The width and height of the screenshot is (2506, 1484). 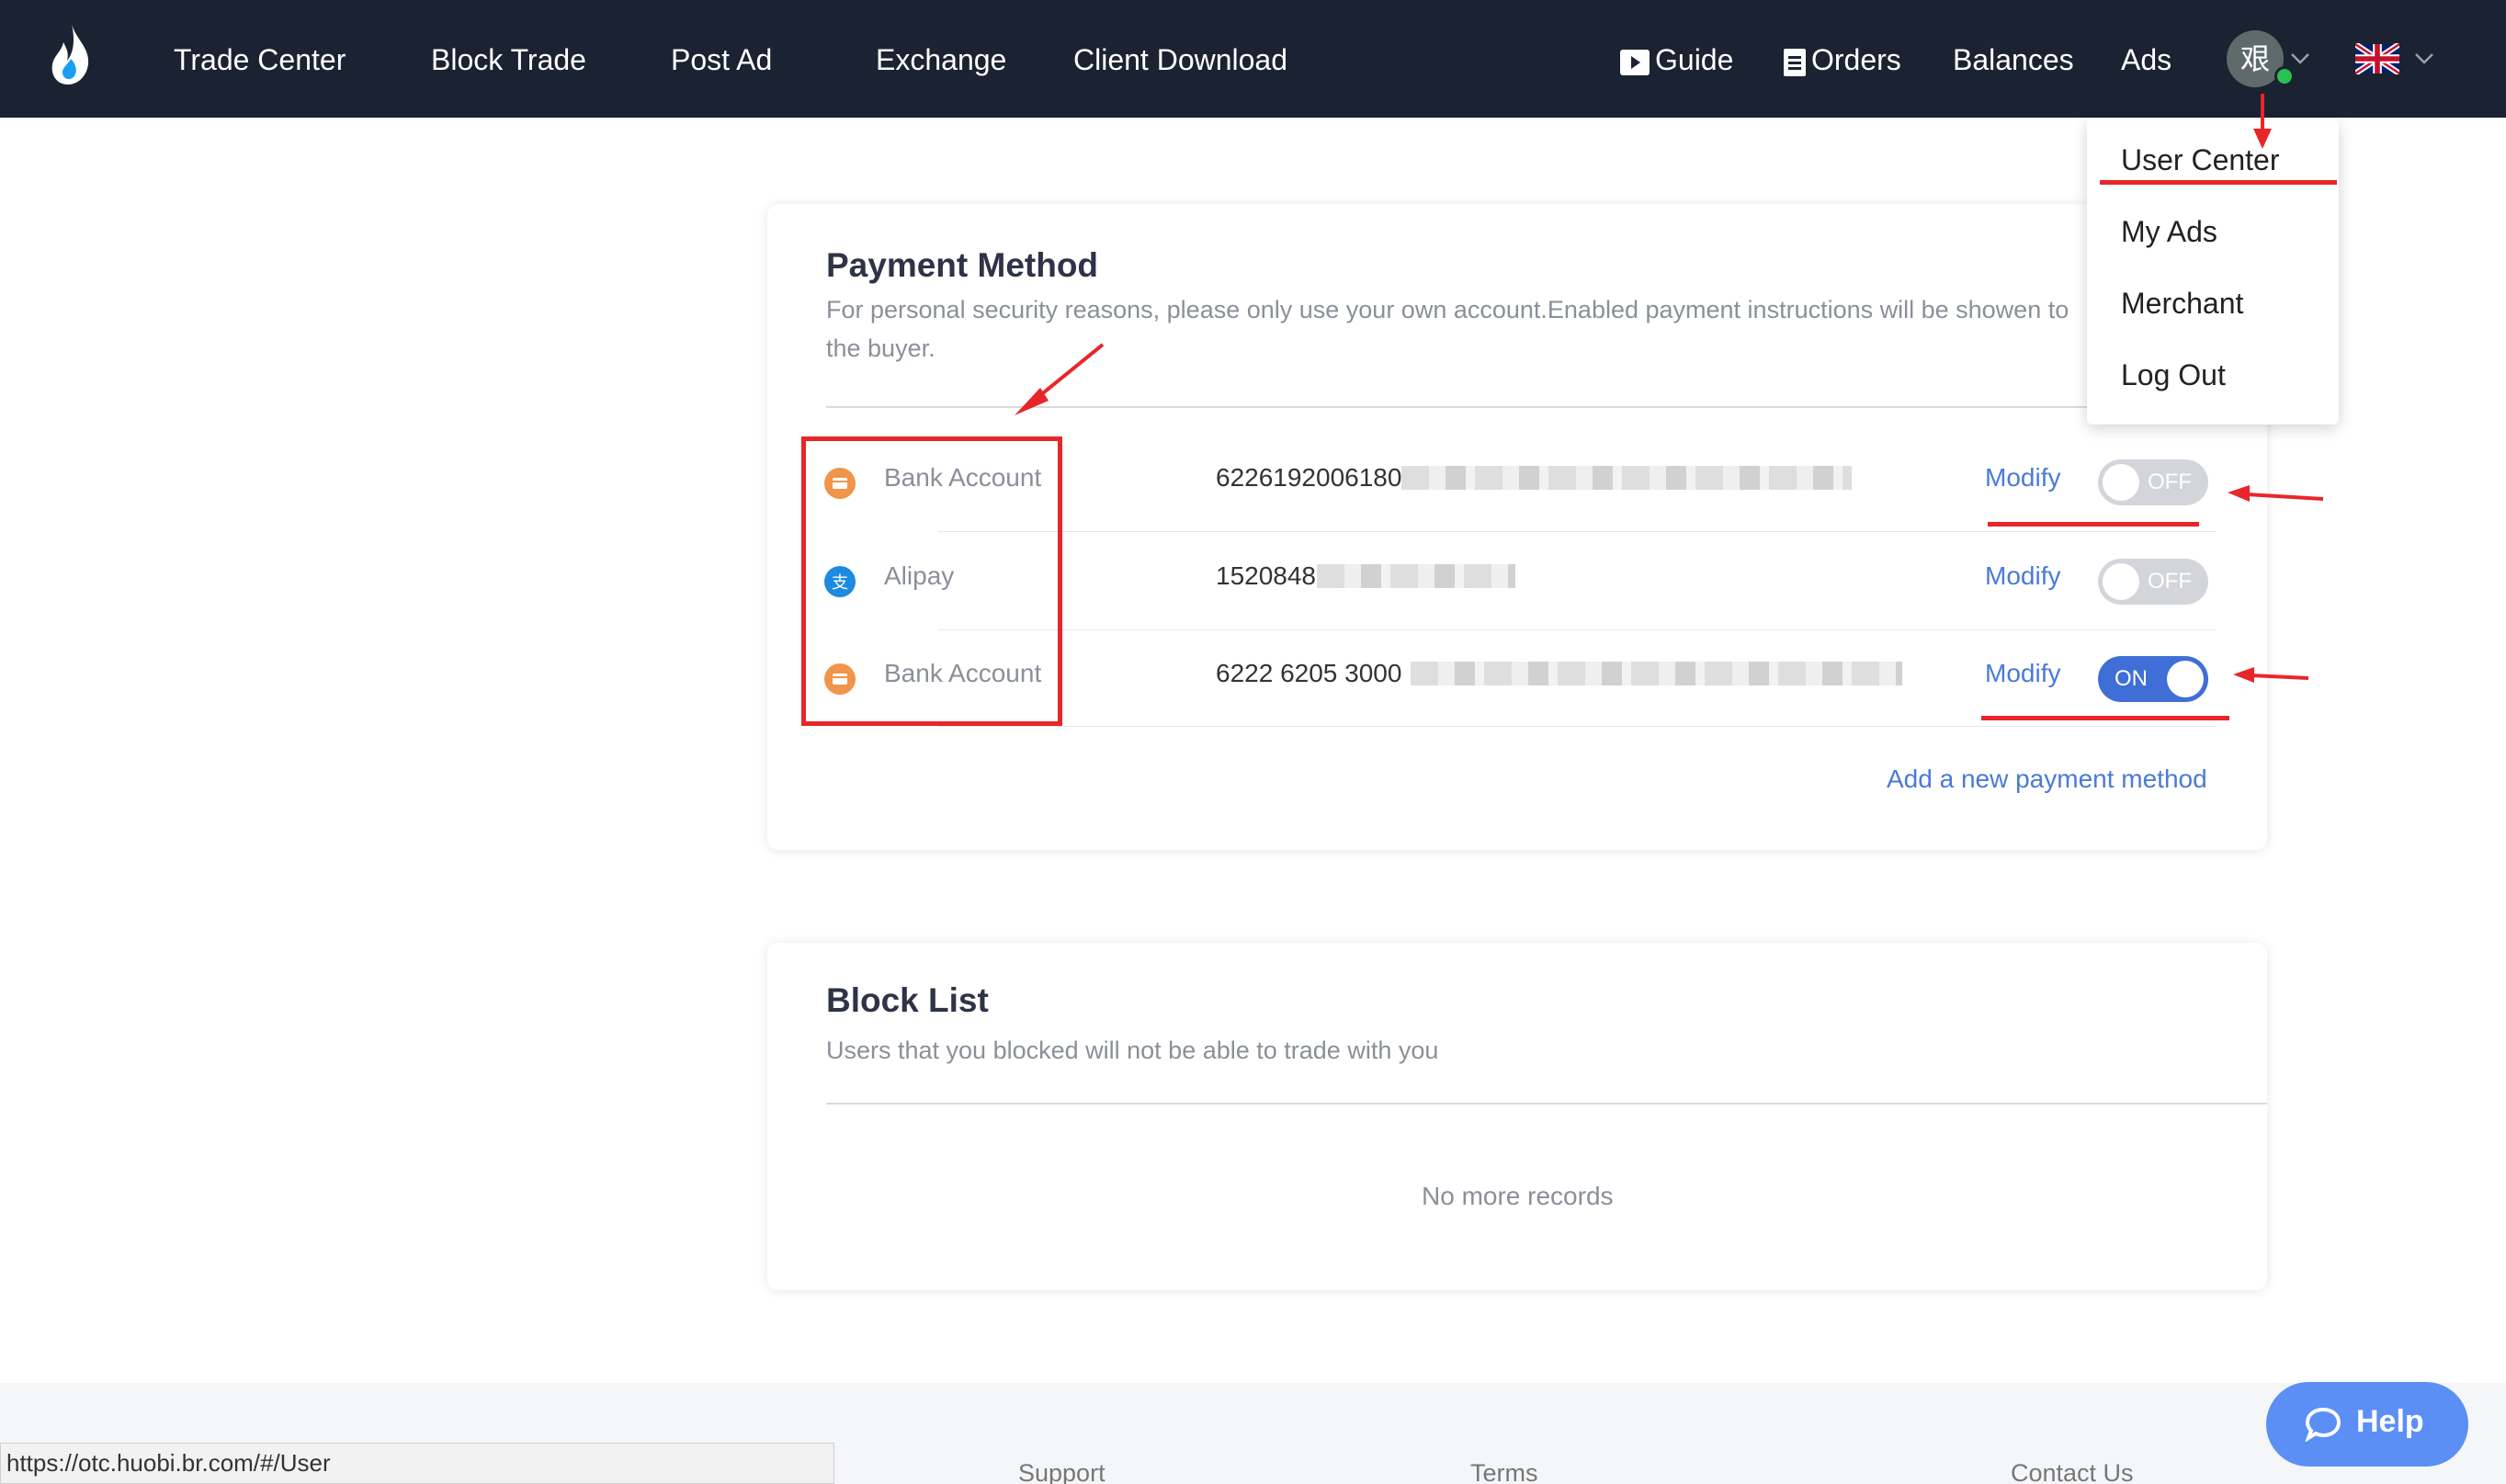 What do you see at coordinates (931, 581) in the screenshot?
I see `annotation-box` at bounding box center [931, 581].